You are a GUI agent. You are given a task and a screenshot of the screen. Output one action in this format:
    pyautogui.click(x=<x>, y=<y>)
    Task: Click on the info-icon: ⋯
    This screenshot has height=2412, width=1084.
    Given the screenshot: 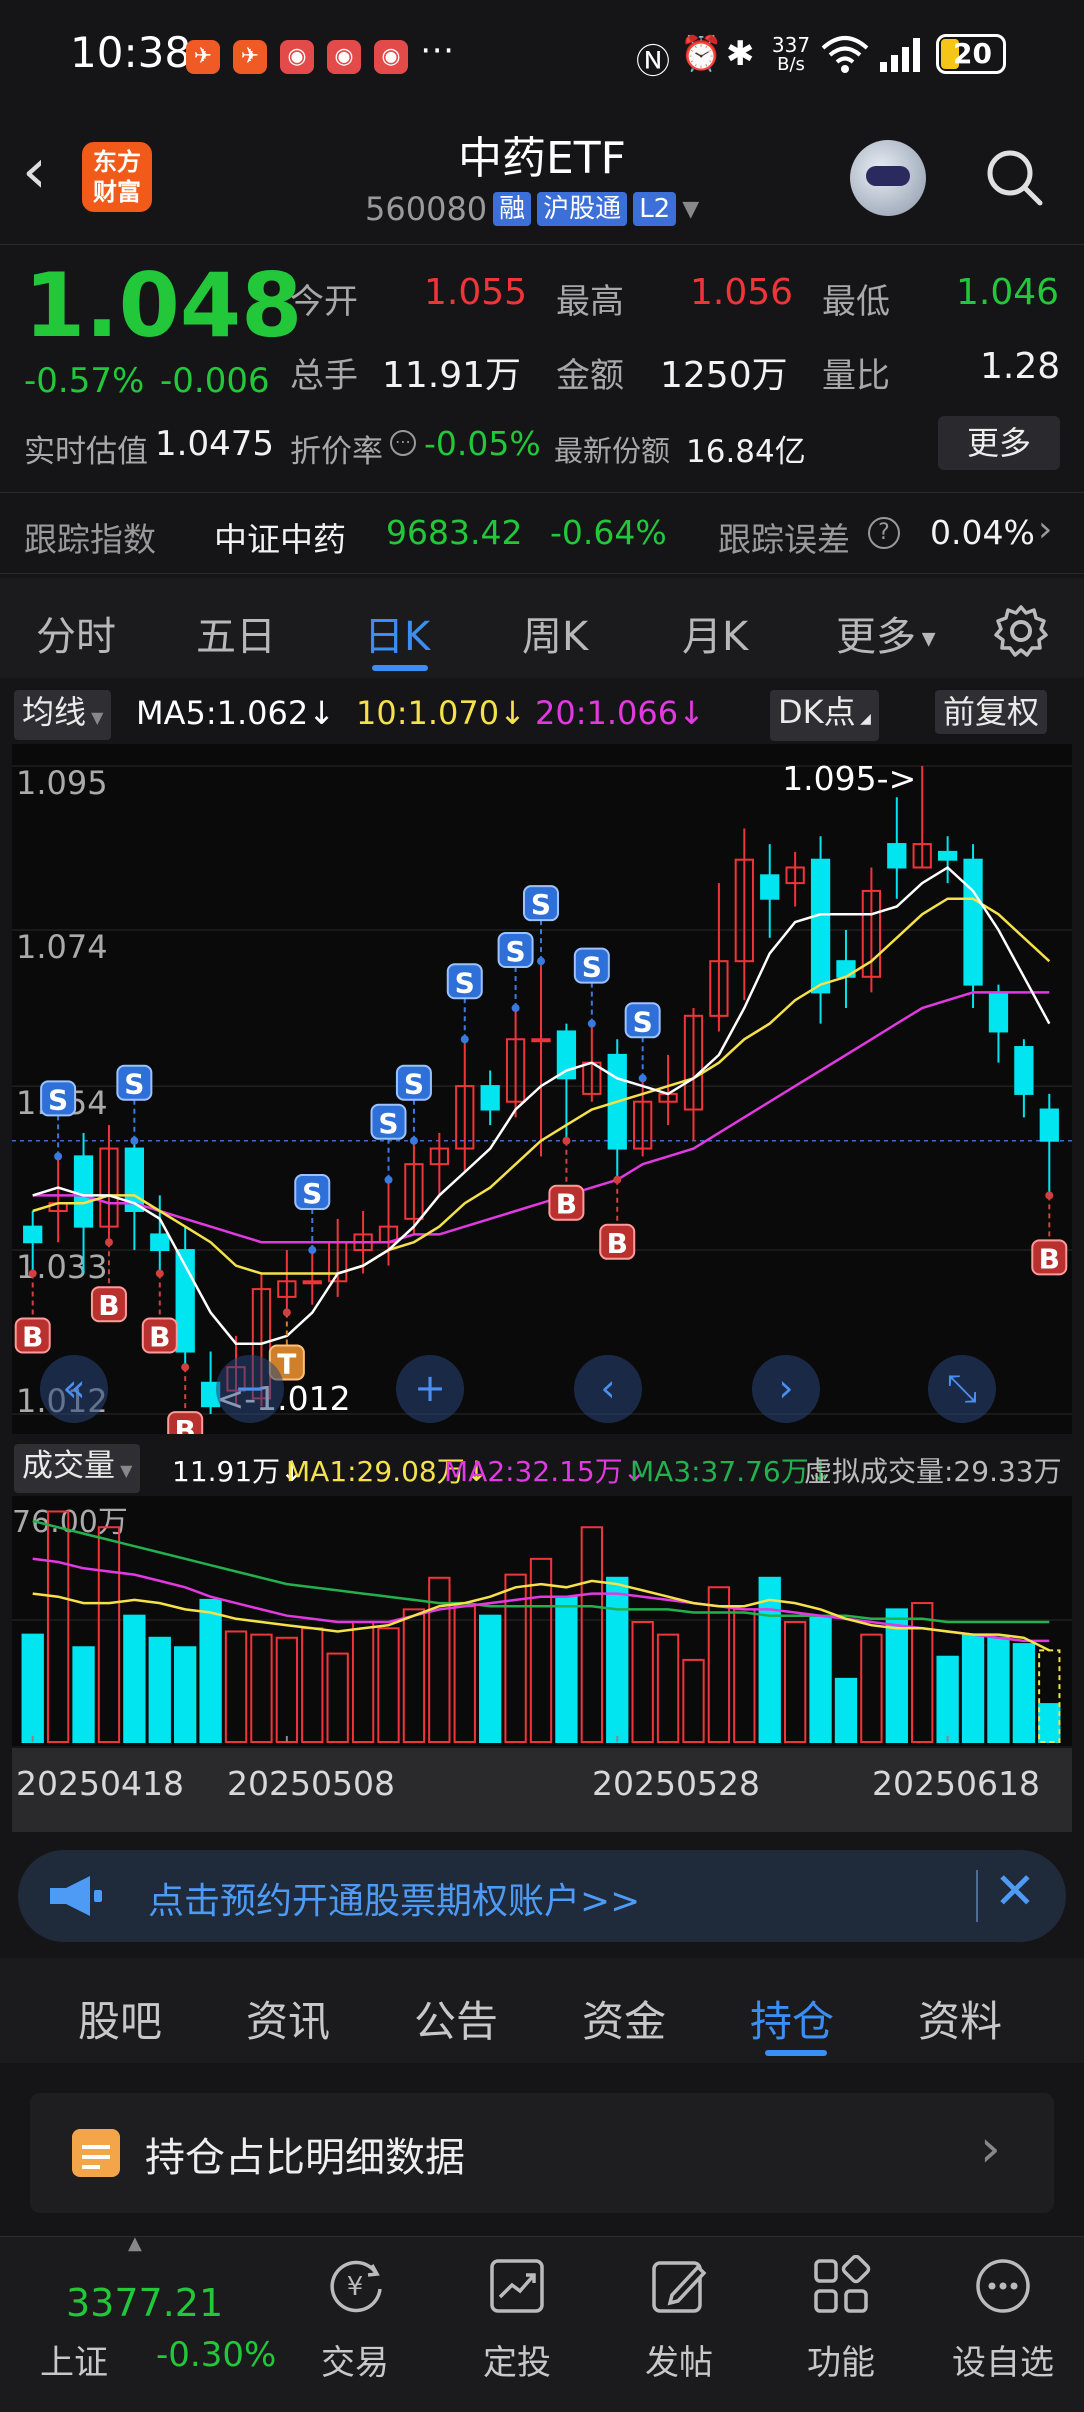 What is the action you would take?
    pyautogui.click(x=403, y=443)
    